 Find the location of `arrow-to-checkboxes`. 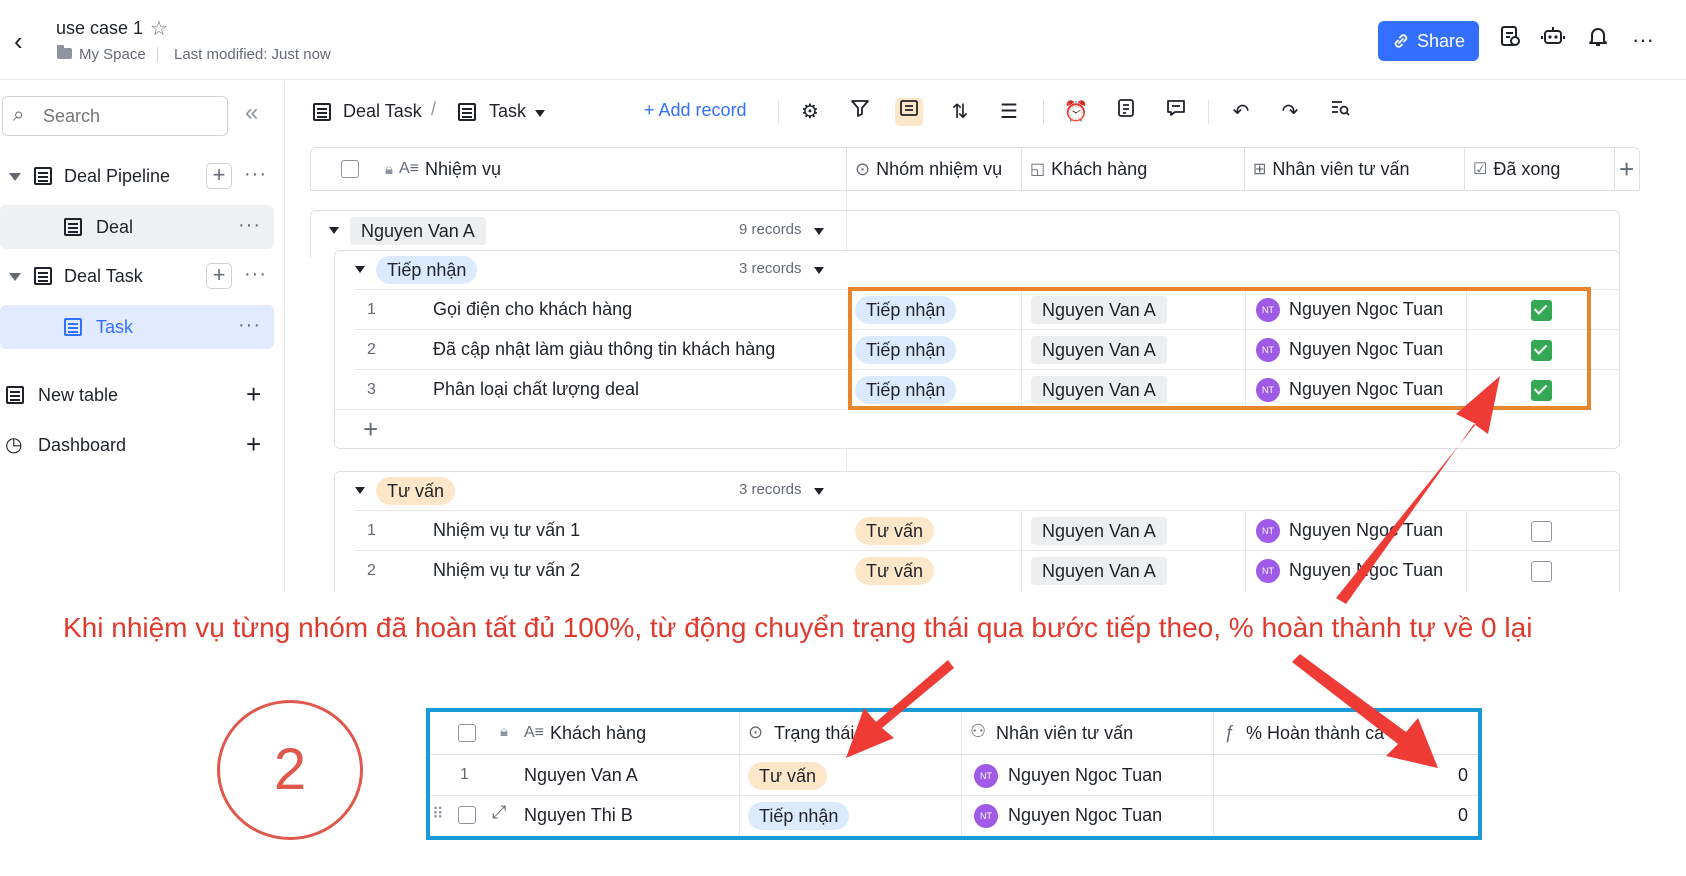

arrow-to-checkboxes is located at coordinates (1418, 490).